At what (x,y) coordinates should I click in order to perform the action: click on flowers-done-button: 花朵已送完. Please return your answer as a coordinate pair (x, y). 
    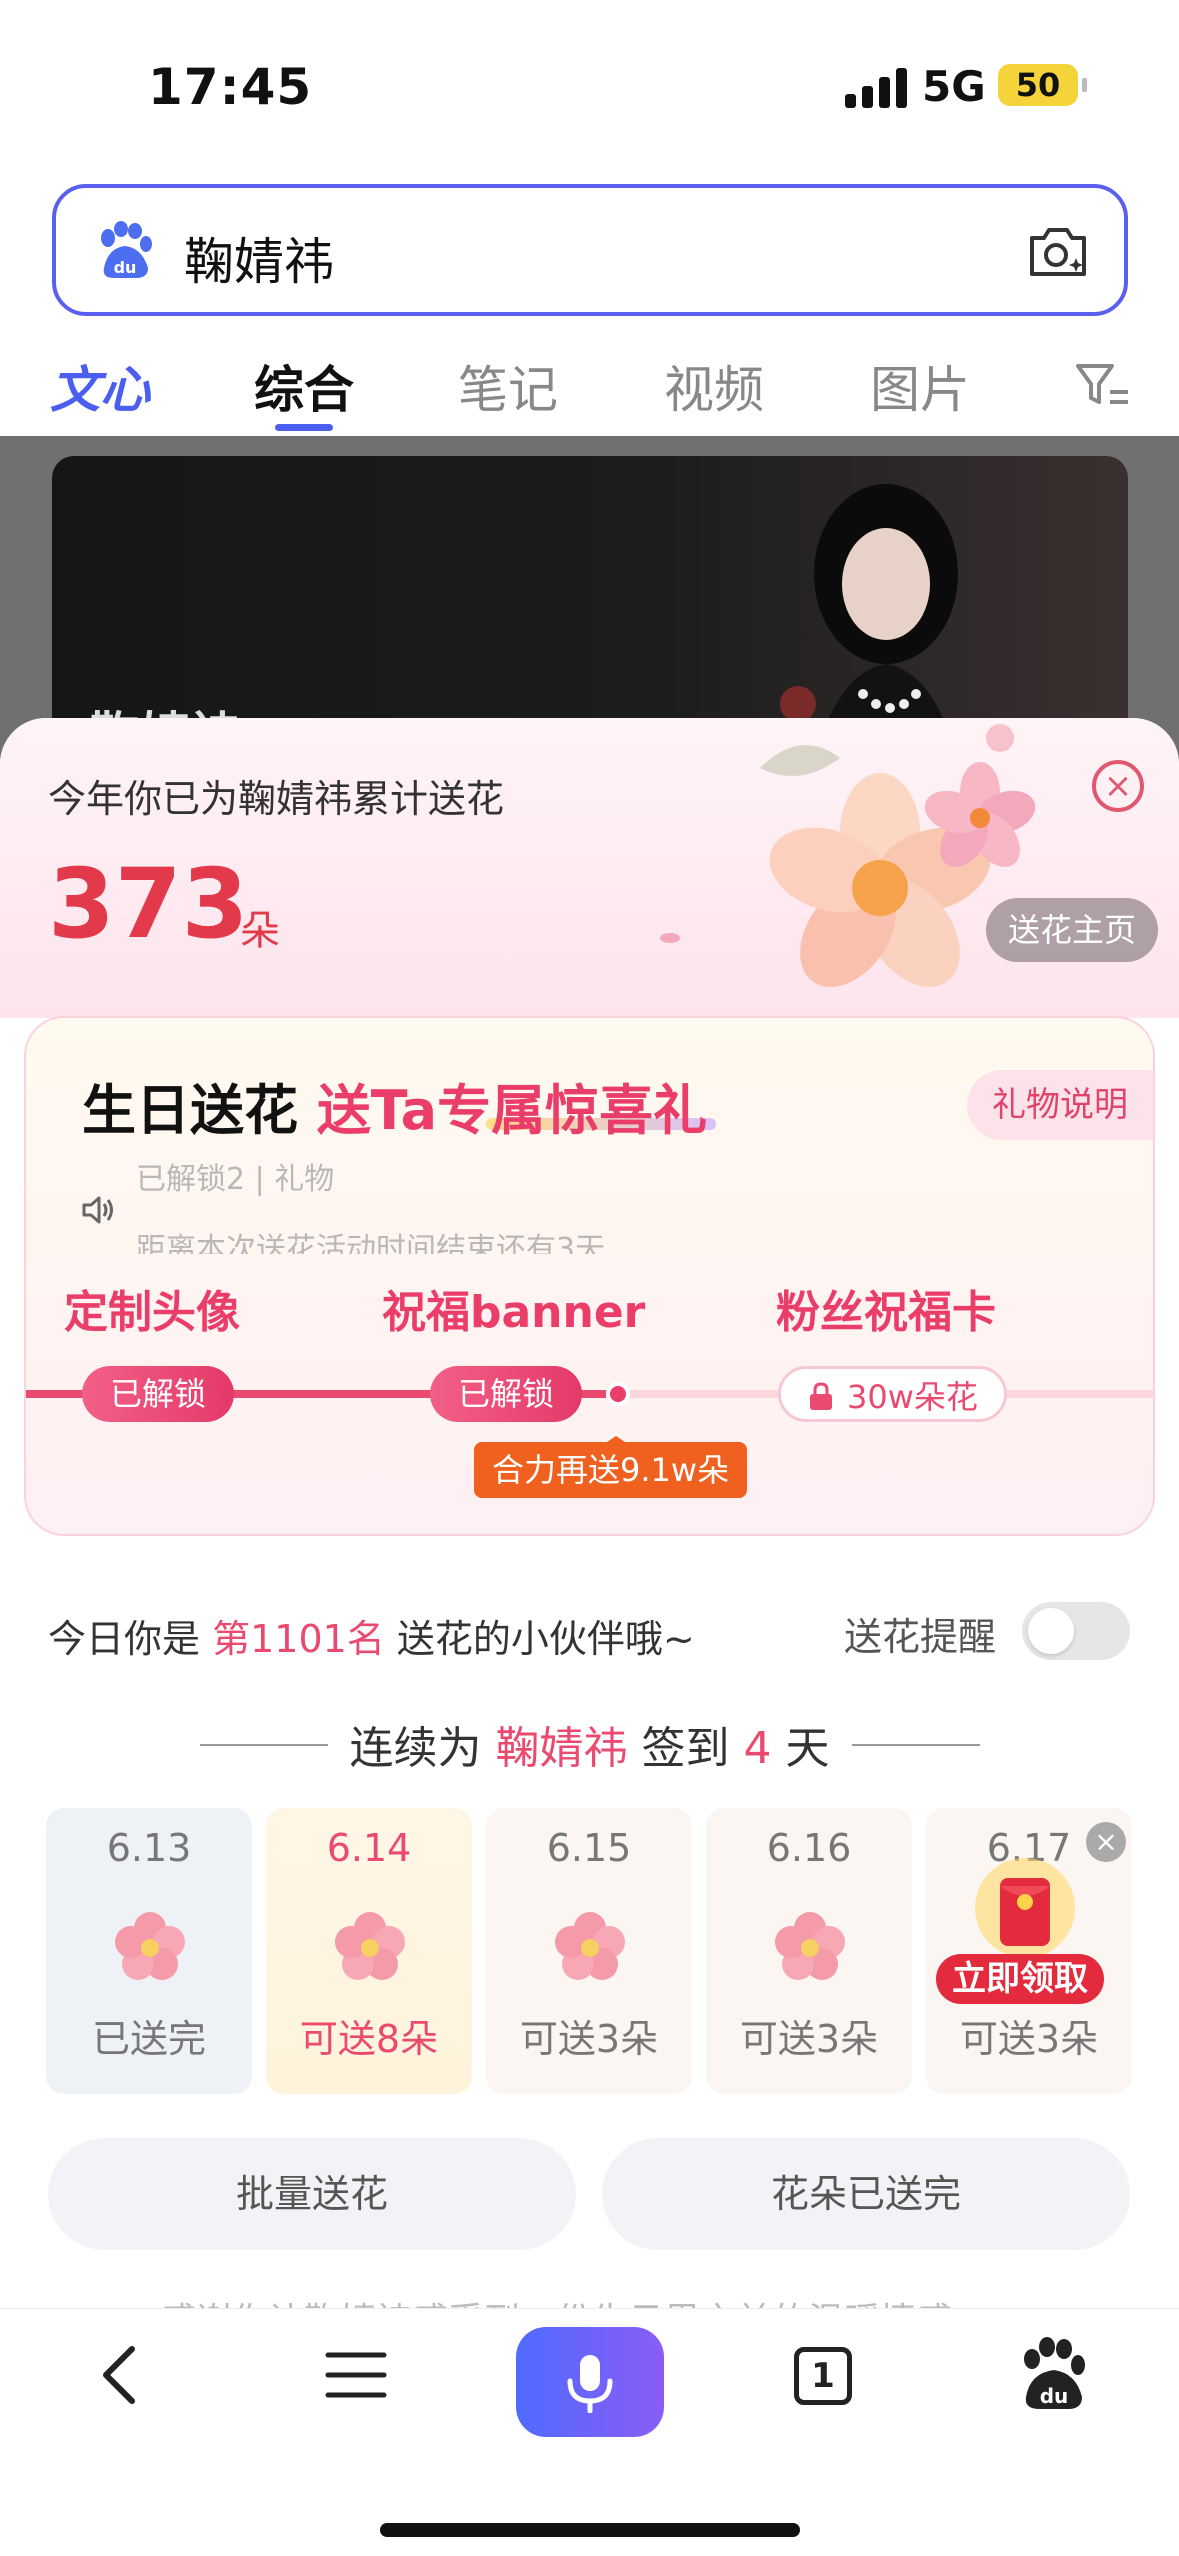
    Looking at the image, I should click on (866, 2194).